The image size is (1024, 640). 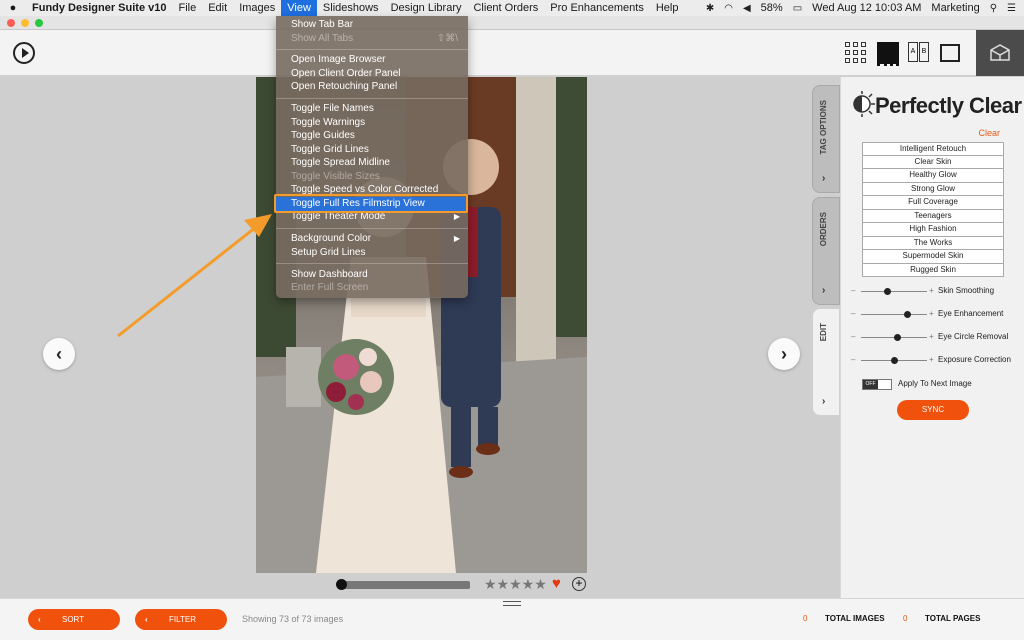 What do you see at coordinates (772, 8) in the screenshot?
I see `battery-percent: 58%` at bounding box center [772, 8].